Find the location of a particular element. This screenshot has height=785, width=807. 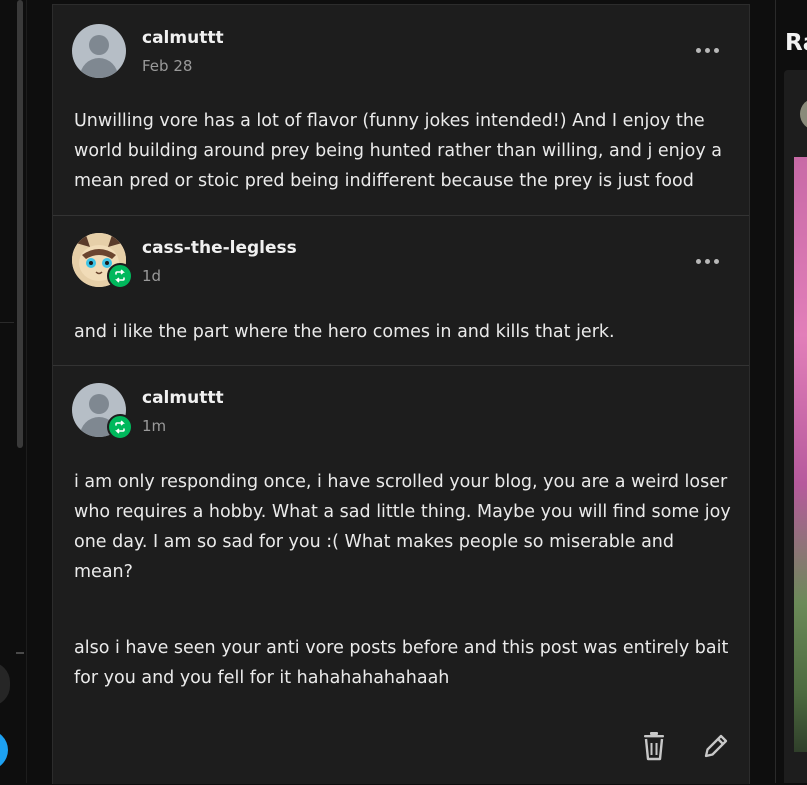

comment-actions is located at coordinates (686, 748).